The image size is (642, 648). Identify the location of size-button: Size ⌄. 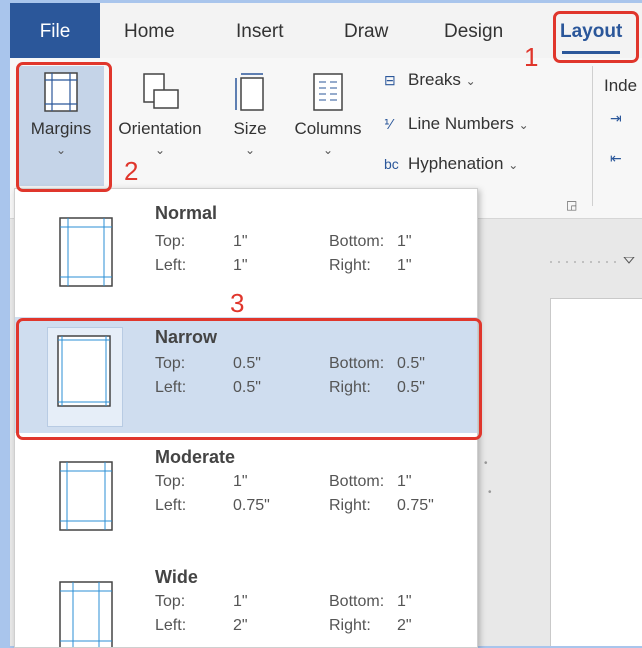
(250, 126).